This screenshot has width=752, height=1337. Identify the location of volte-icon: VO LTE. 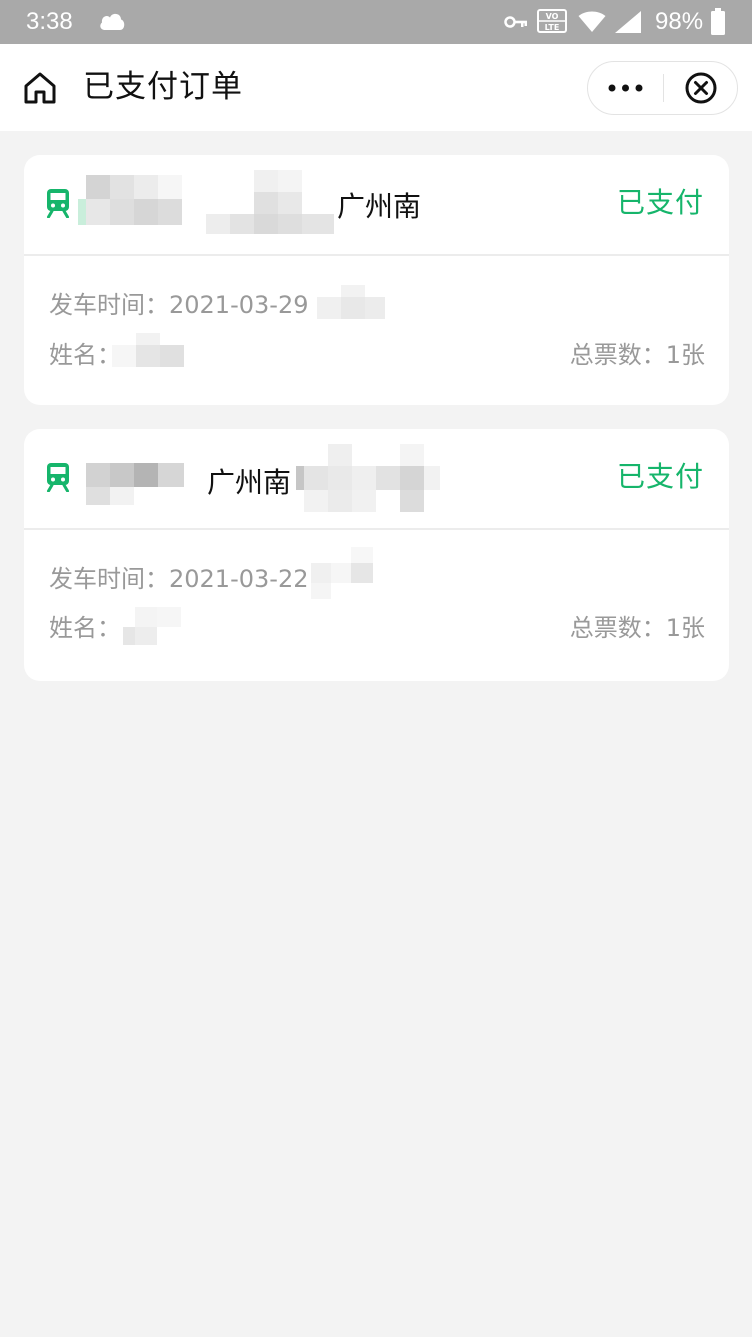
(552, 21).